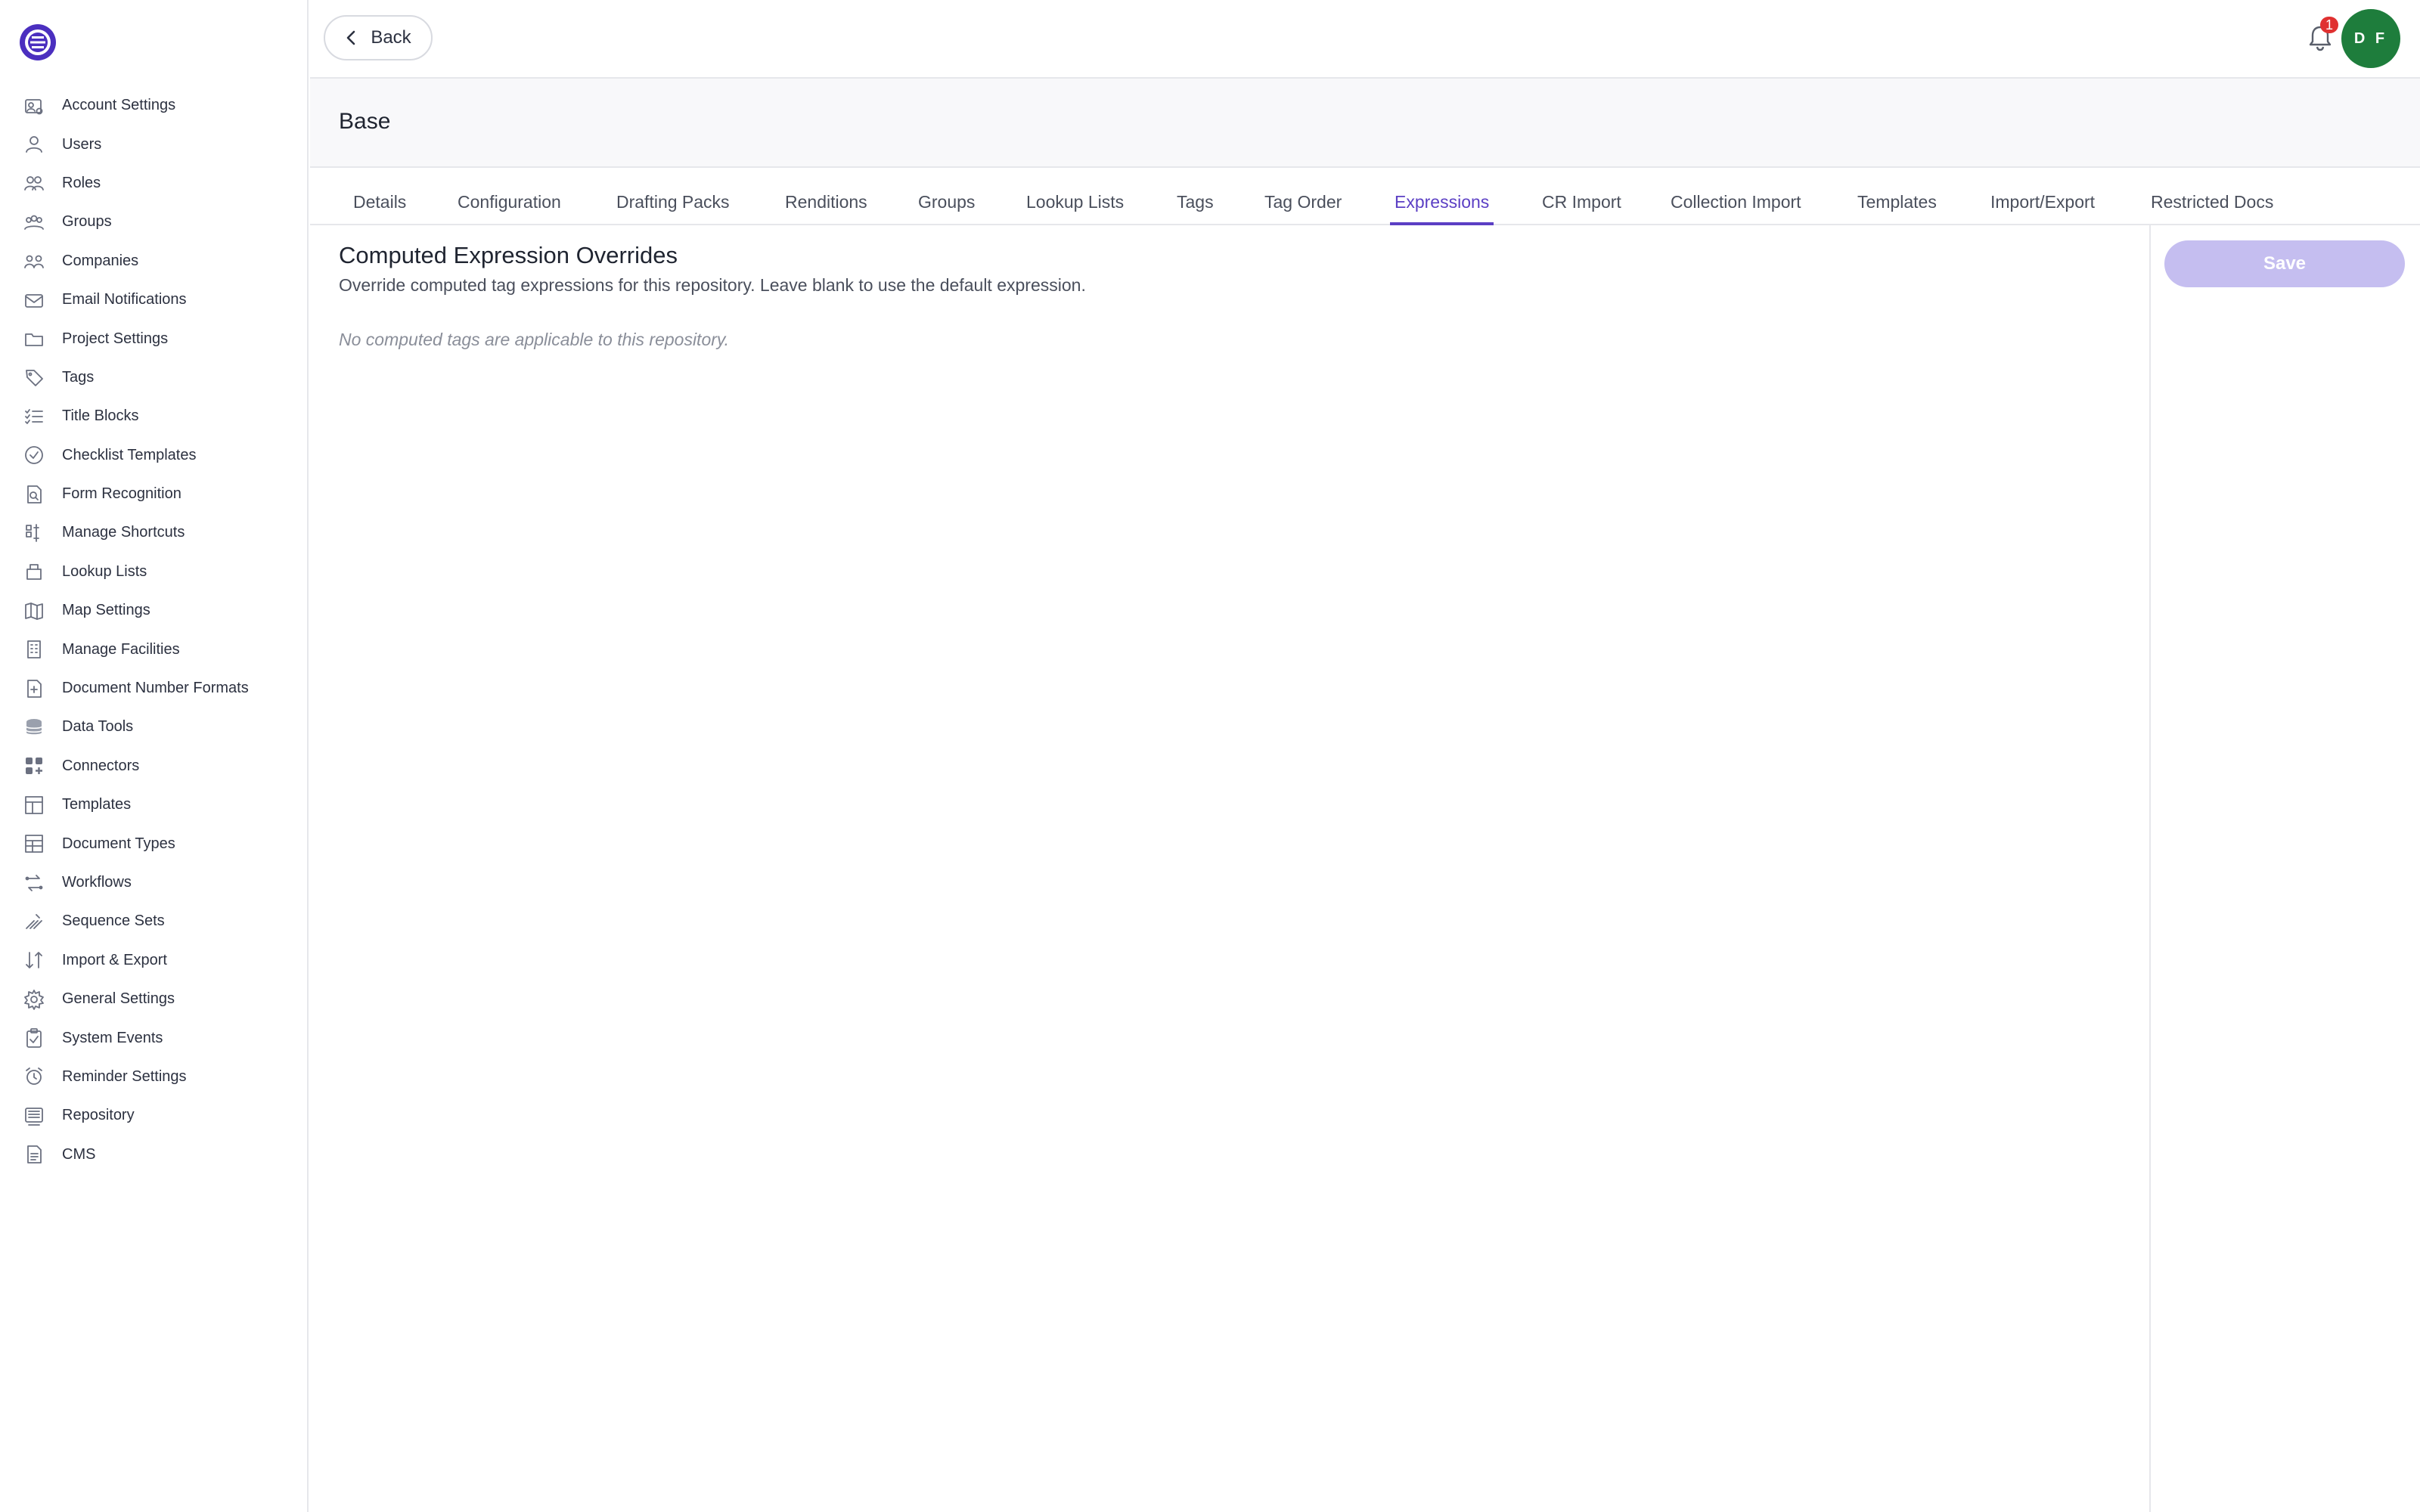 The width and height of the screenshot is (2420, 1512). Describe the element at coordinates (119, 999) in the screenshot. I see `sidebar-item-label: General Settings` at that location.